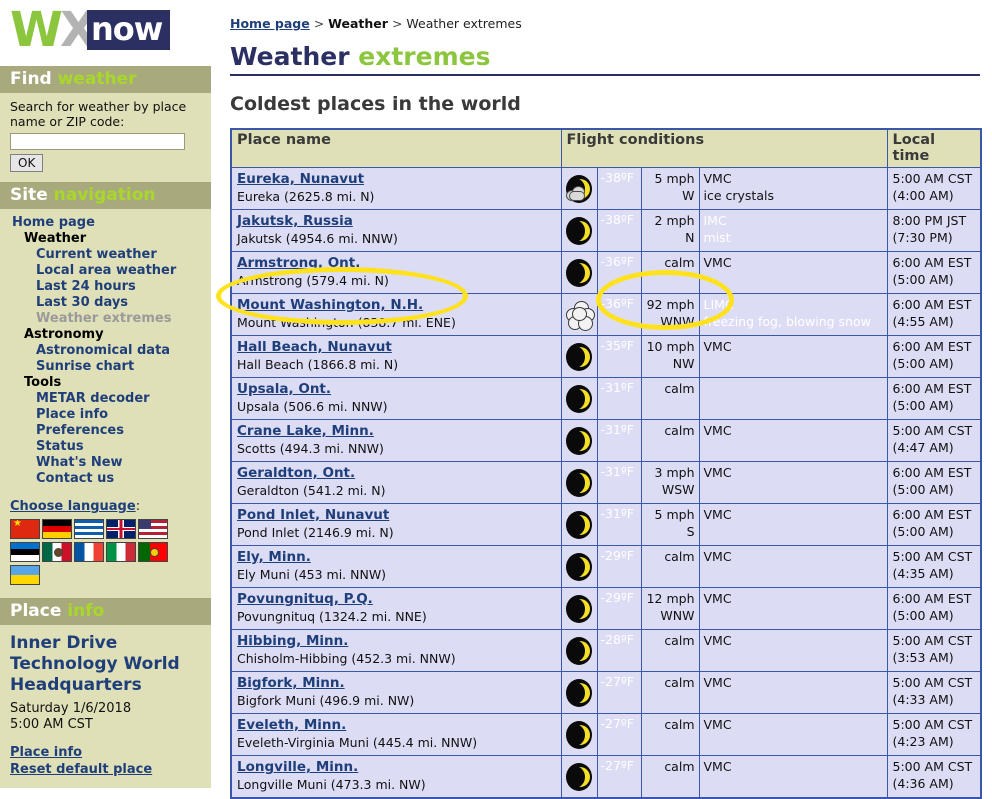 Image resolution: width=992 pixels, height=799 pixels. Describe the element at coordinates (25, 529) in the screenshot. I see `china-flag: ★` at that location.